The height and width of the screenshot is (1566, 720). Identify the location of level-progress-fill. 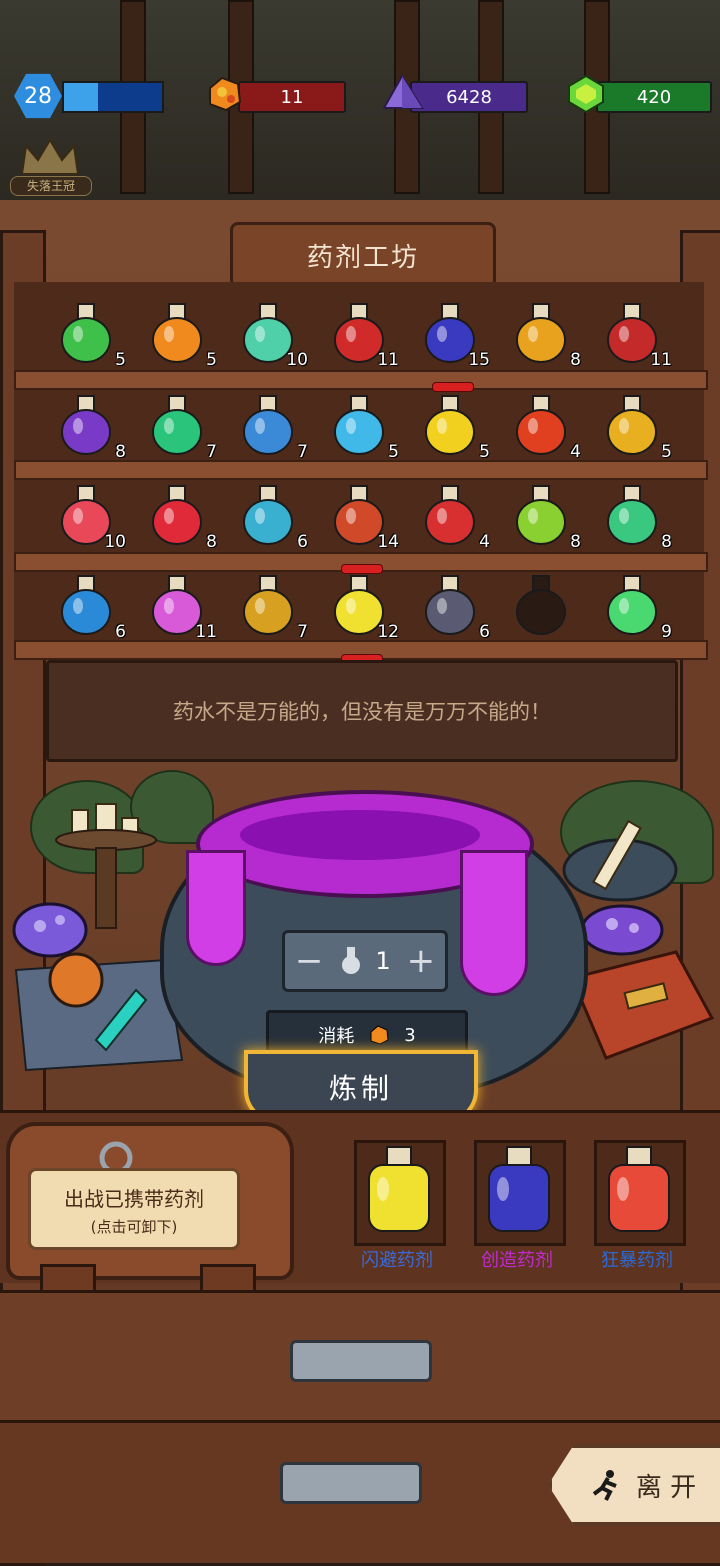
(81, 97).